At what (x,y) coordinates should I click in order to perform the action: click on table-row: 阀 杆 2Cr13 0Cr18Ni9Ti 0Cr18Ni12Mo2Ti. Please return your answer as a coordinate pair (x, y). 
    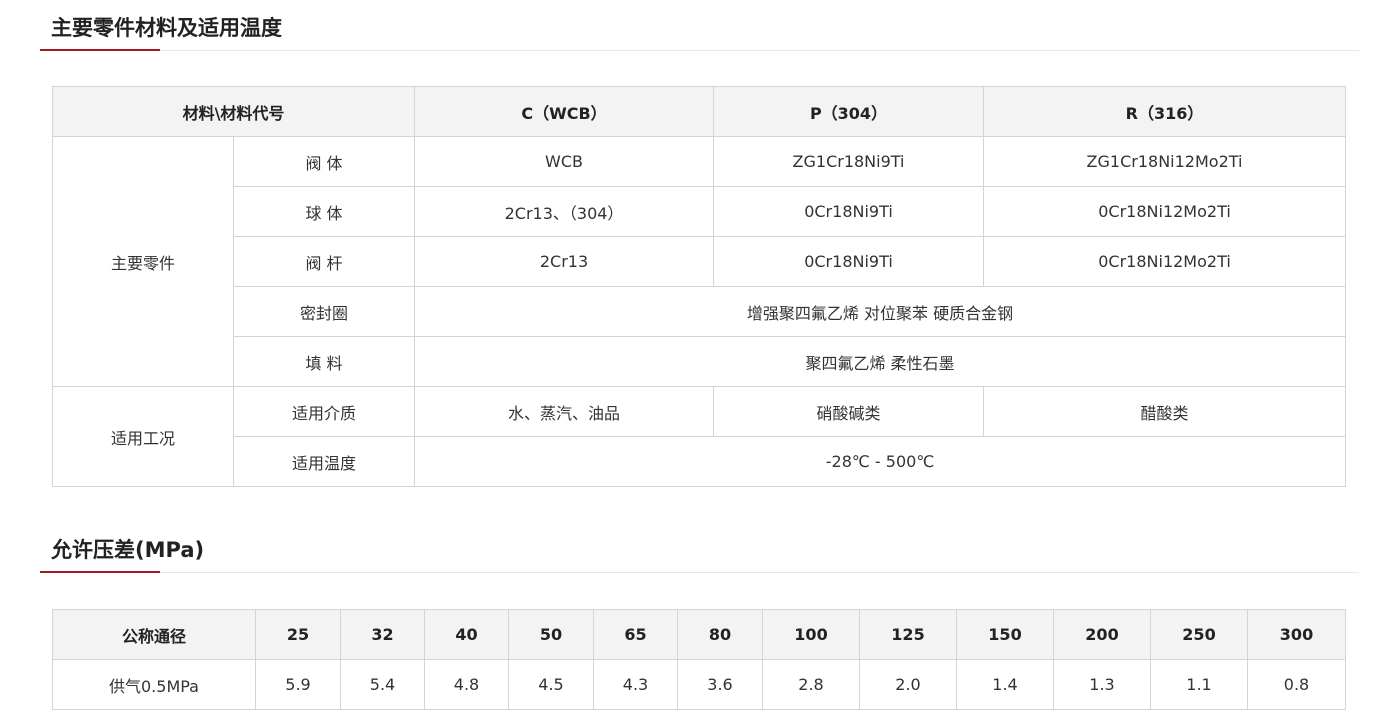
    Looking at the image, I should click on (700, 261).